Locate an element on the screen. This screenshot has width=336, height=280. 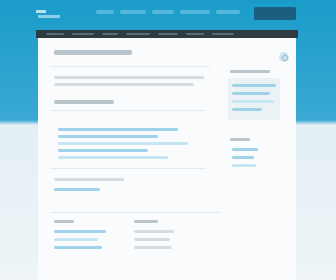
logo-wordmark is located at coordinates (49, 16).